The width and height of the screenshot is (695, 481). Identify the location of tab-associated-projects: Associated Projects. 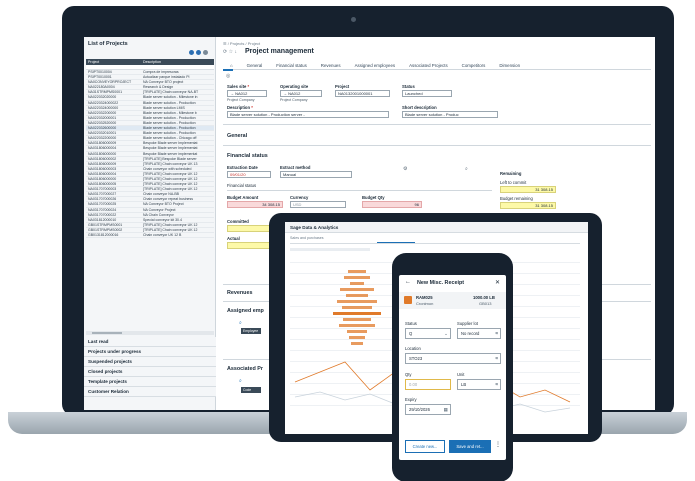
(428, 65).